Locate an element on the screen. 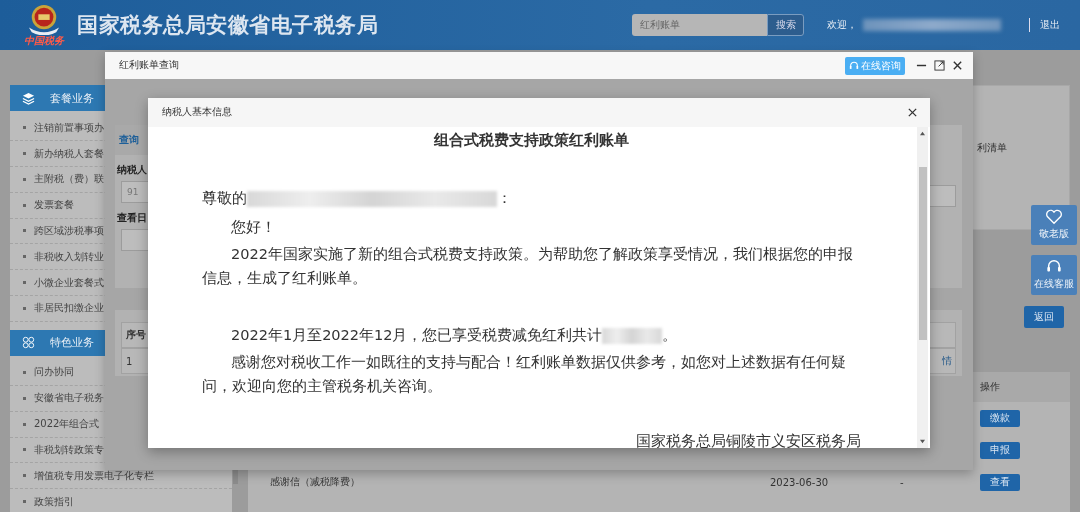 The width and height of the screenshot is (1080, 512). salutation-text: 尊敬的 is located at coordinates (224, 198).